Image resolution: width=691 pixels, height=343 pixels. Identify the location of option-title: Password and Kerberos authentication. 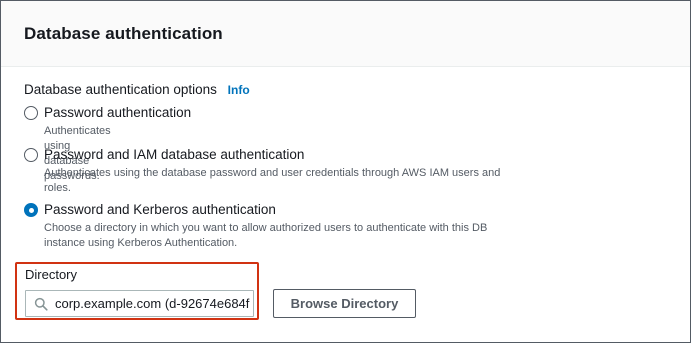
(160, 209).